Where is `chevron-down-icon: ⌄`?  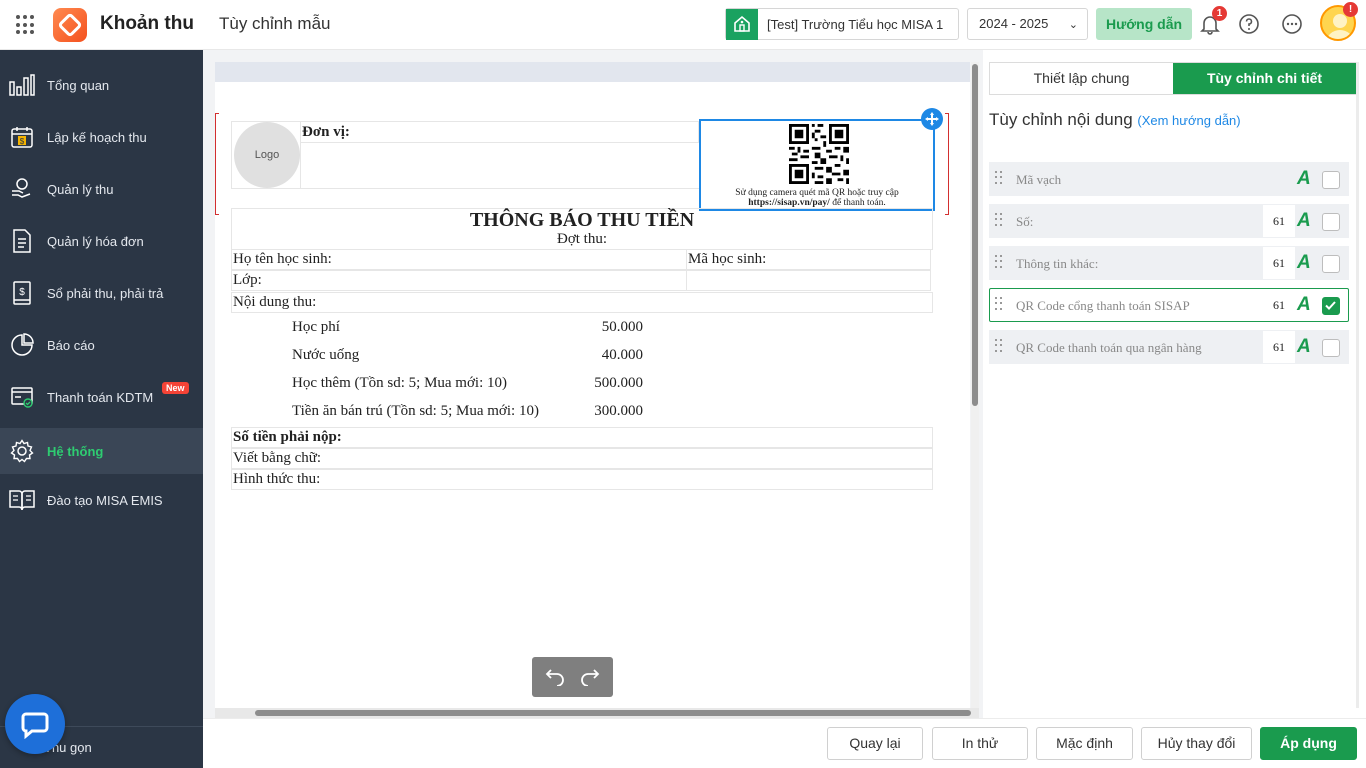
chevron-down-icon: ⌄ is located at coordinates (1073, 25).